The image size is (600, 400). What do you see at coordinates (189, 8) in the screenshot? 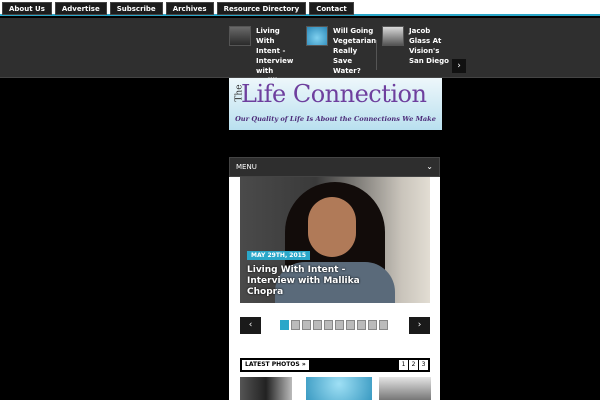
I see `nav-archives: Archives` at bounding box center [189, 8].